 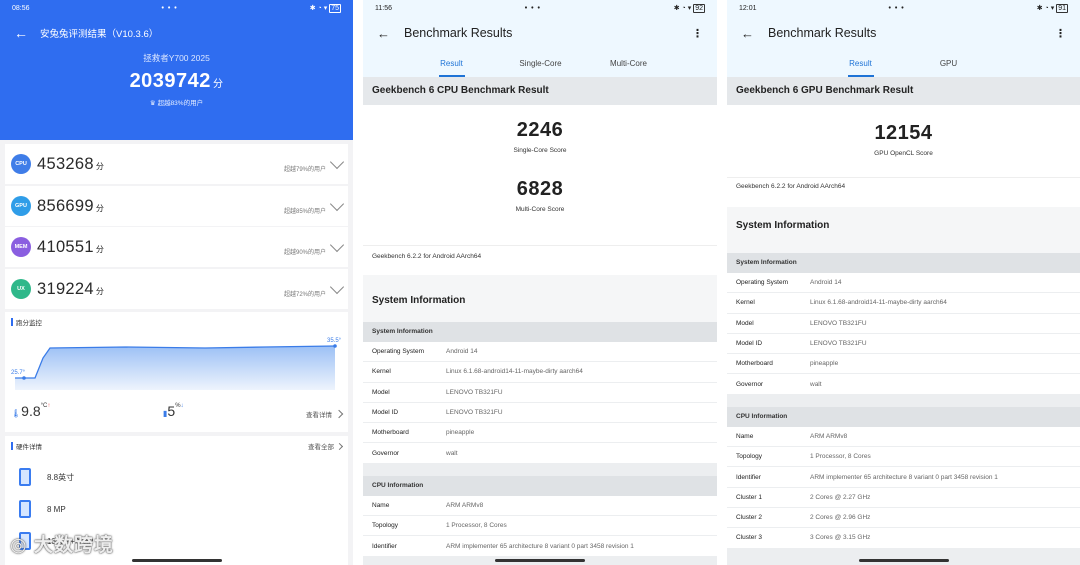 I want to click on score-row-cpu: CPU 453268 分超越79%的用户, so click(x=176, y=164).